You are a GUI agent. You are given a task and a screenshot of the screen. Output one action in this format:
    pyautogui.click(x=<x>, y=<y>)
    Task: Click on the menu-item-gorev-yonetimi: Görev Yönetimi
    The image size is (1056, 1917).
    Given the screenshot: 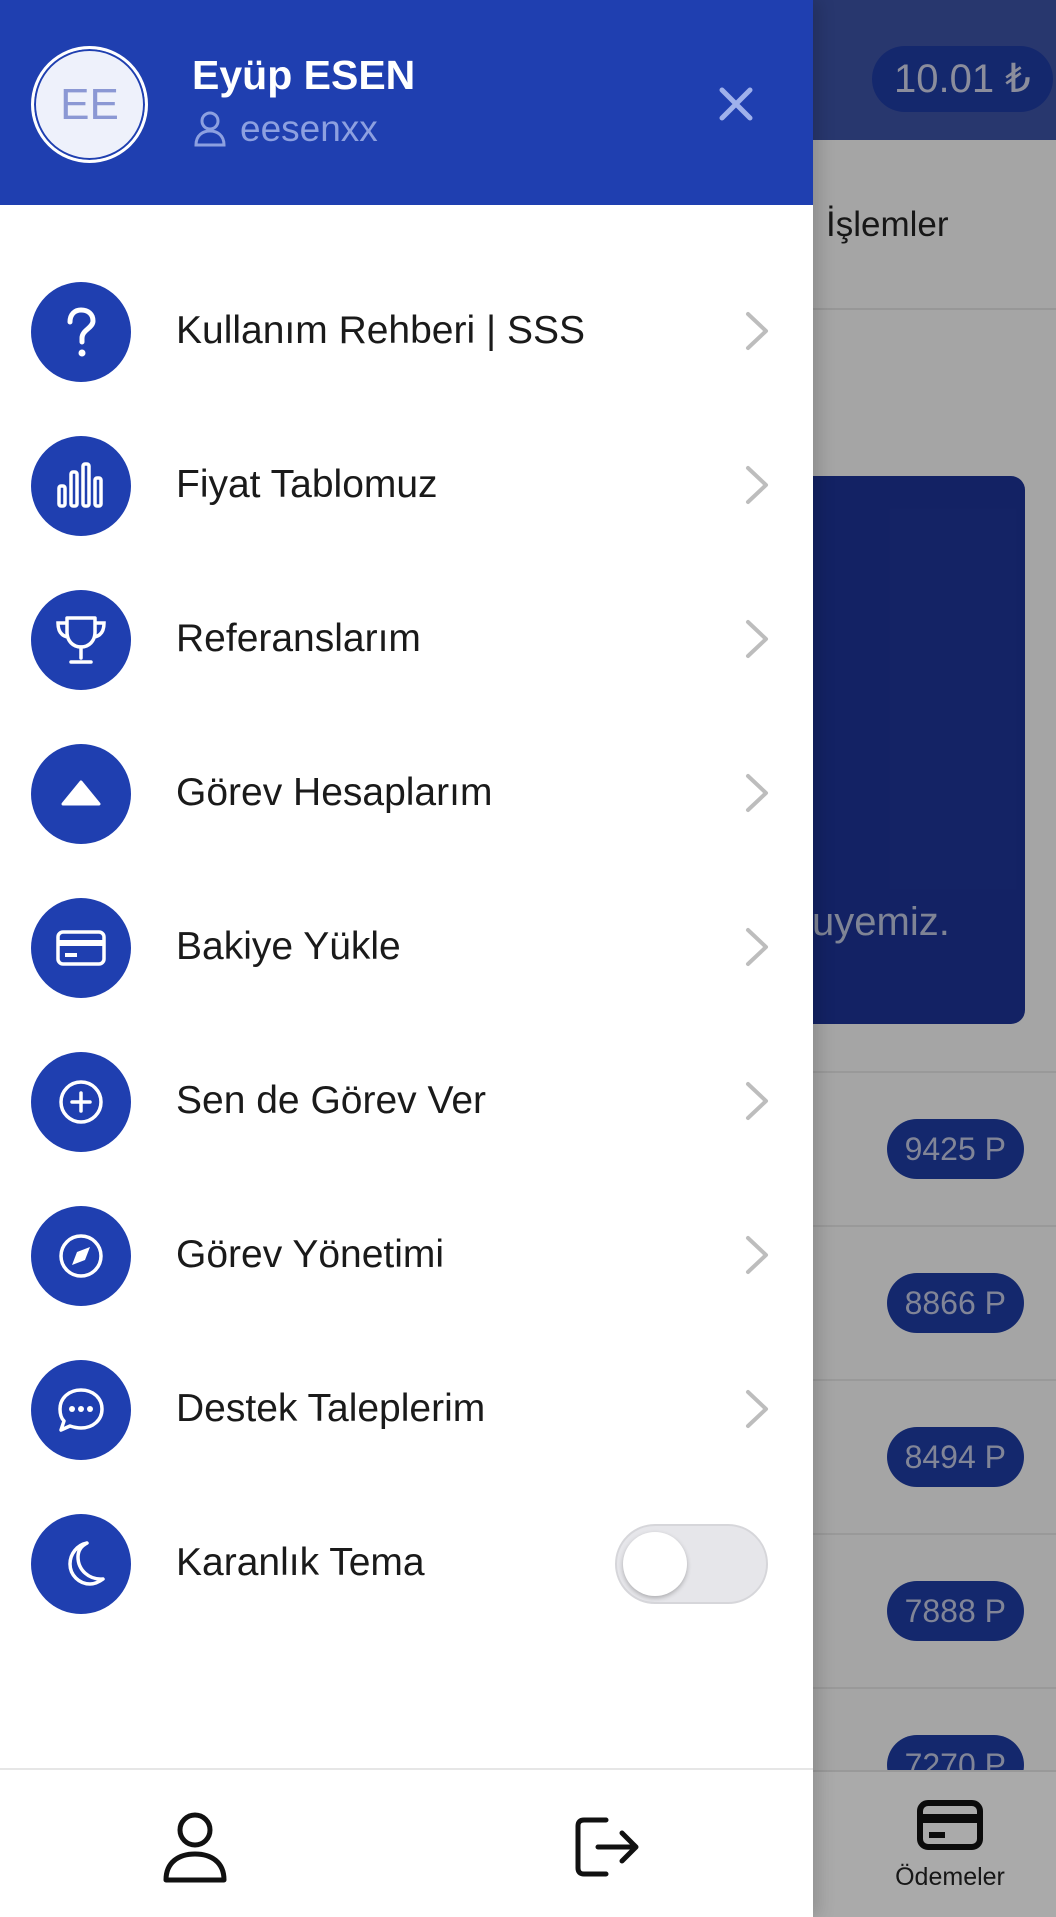 What is the action you would take?
    pyautogui.click(x=406, y=1255)
    